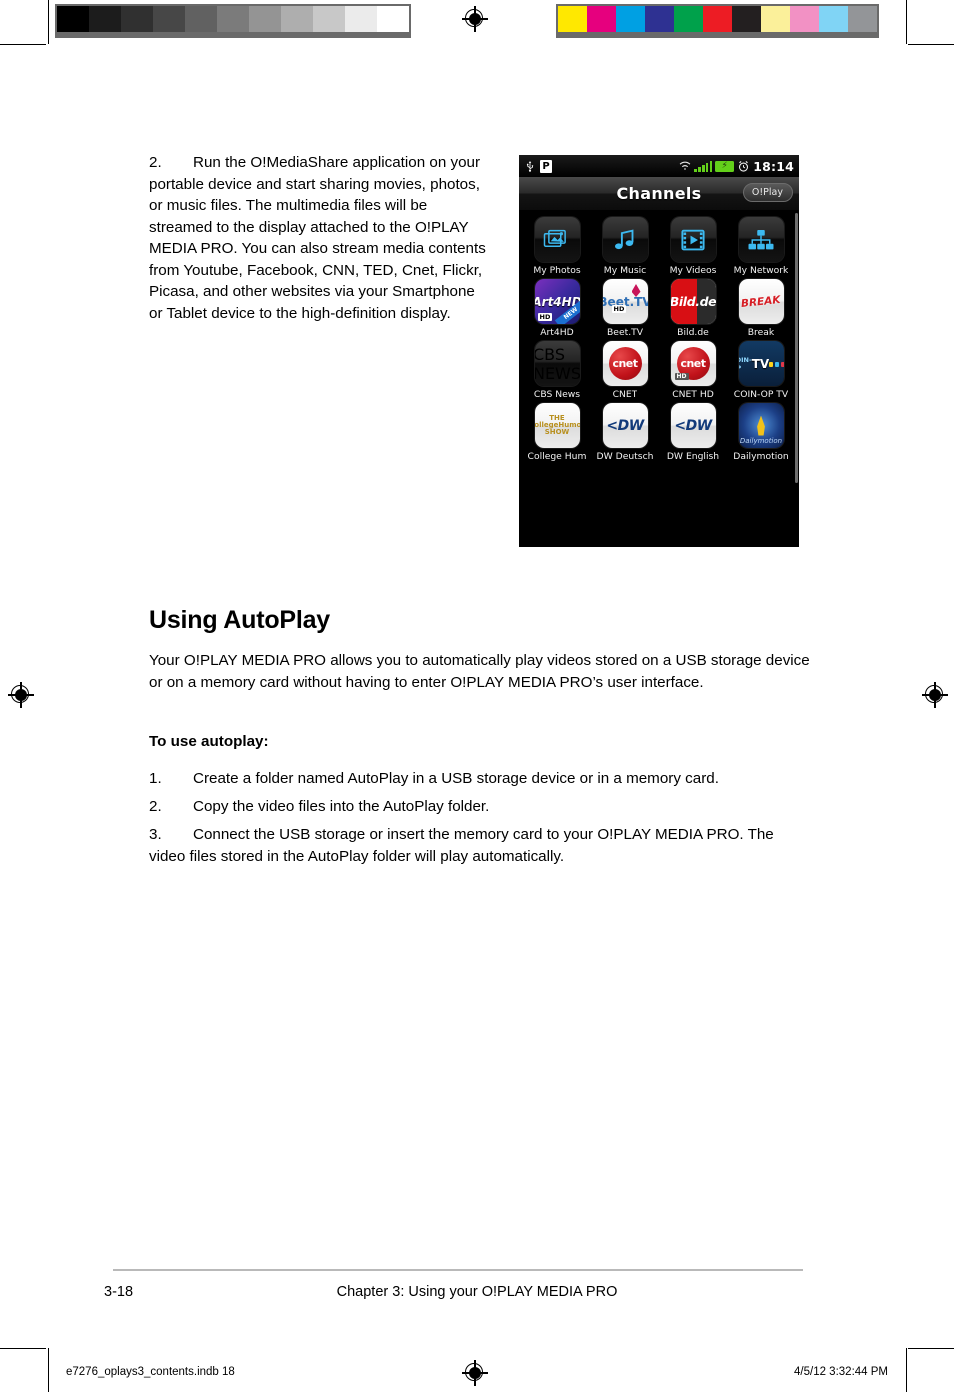 The width and height of the screenshot is (954, 1392). Describe the element at coordinates (685, 165) in the screenshot. I see `wifi-icon` at that location.